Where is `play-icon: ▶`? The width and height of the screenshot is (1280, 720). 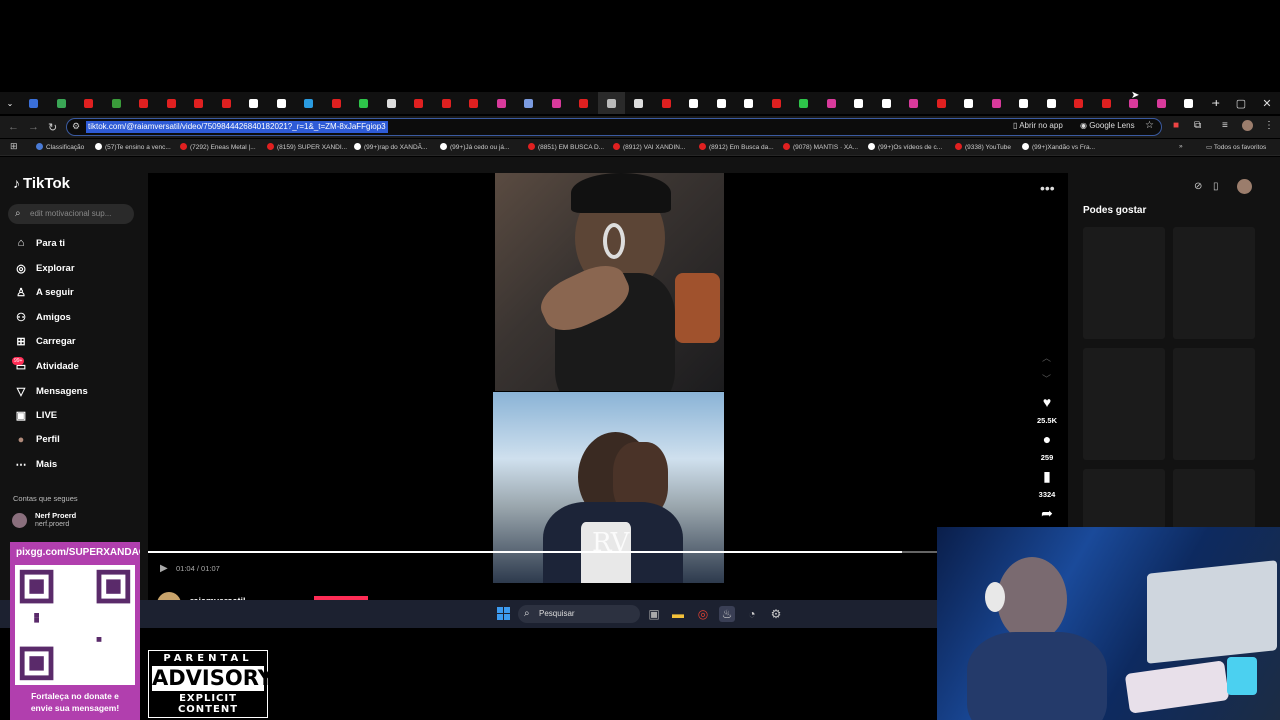
play-icon: ▶ is located at coordinates (164, 568).